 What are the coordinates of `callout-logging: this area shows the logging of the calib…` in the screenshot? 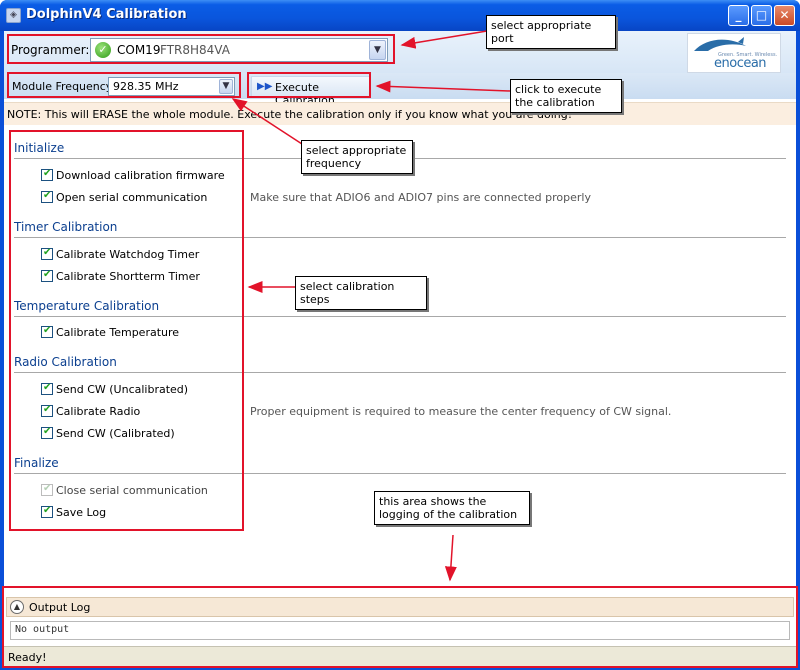 It's located at (452, 508).